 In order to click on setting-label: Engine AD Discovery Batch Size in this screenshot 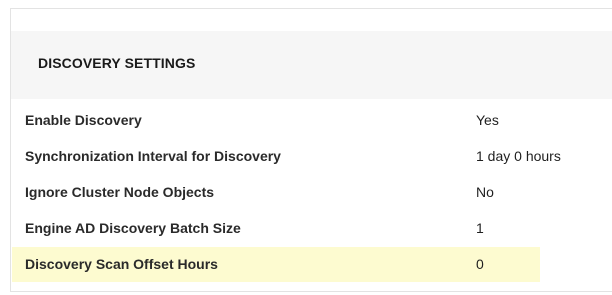, I will do `click(133, 228)`.